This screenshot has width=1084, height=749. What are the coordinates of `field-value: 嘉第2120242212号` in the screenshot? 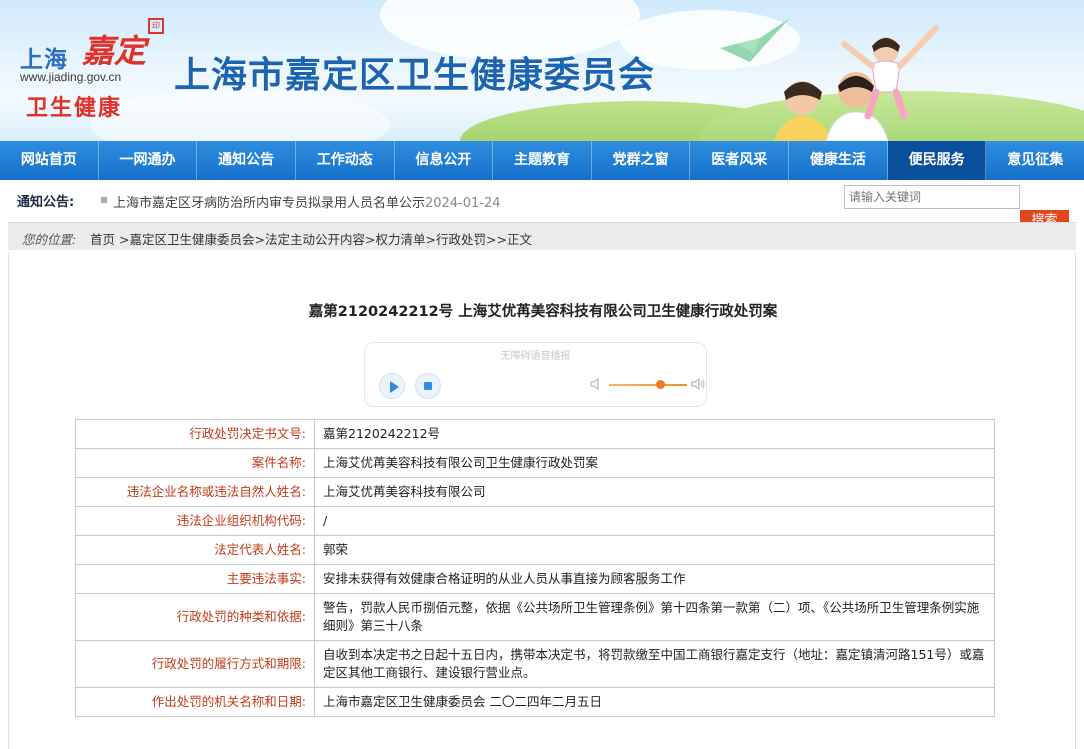 It's located at (654, 434).